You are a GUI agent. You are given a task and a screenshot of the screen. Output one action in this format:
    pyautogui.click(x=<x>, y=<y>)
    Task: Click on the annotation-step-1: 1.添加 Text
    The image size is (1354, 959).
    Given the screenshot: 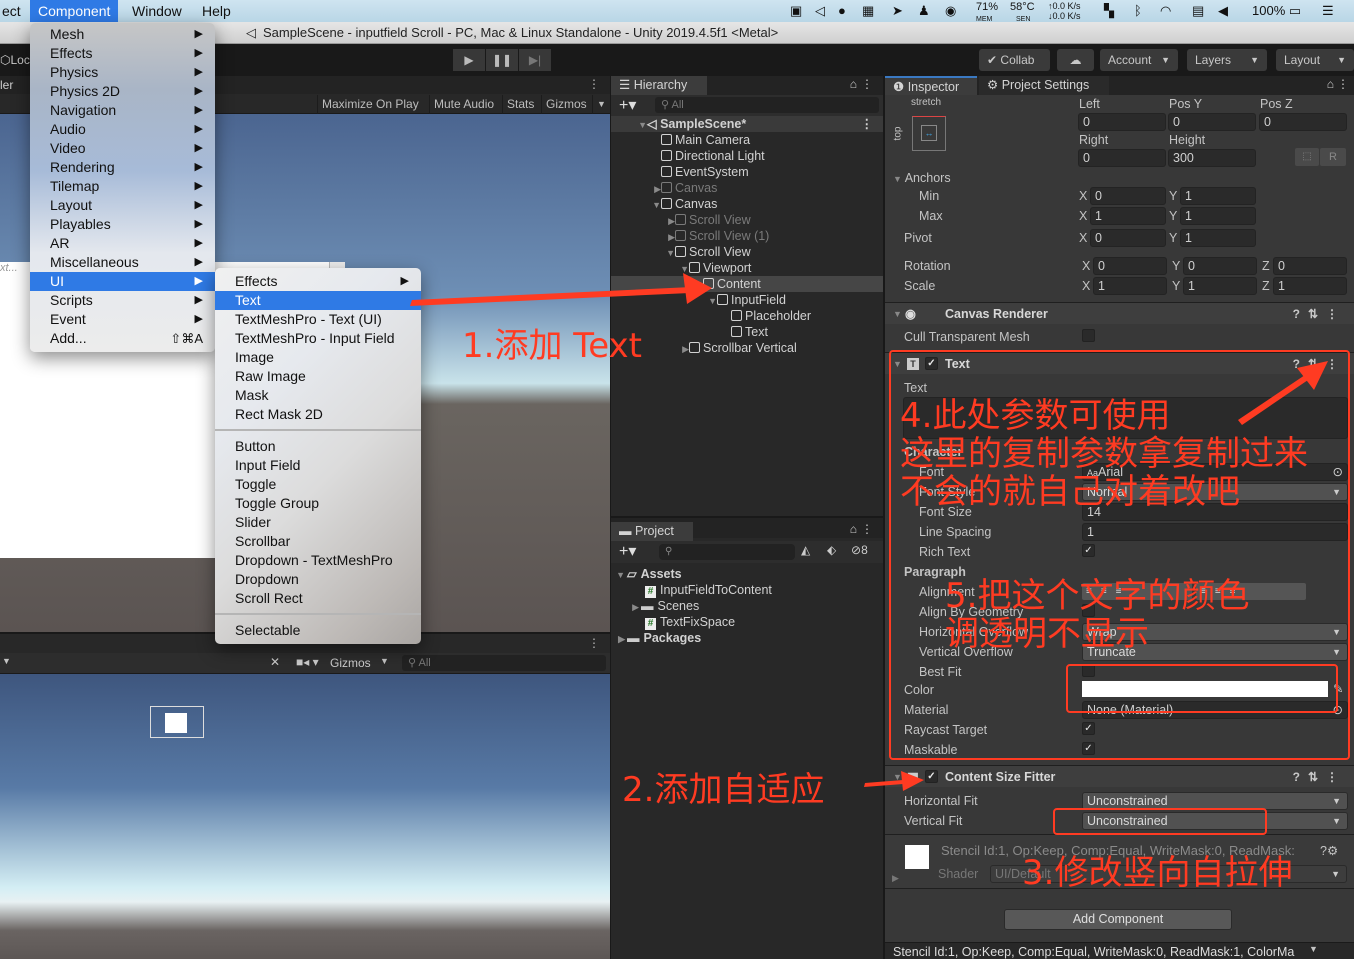 What is the action you would take?
    pyautogui.click(x=552, y=346)
    